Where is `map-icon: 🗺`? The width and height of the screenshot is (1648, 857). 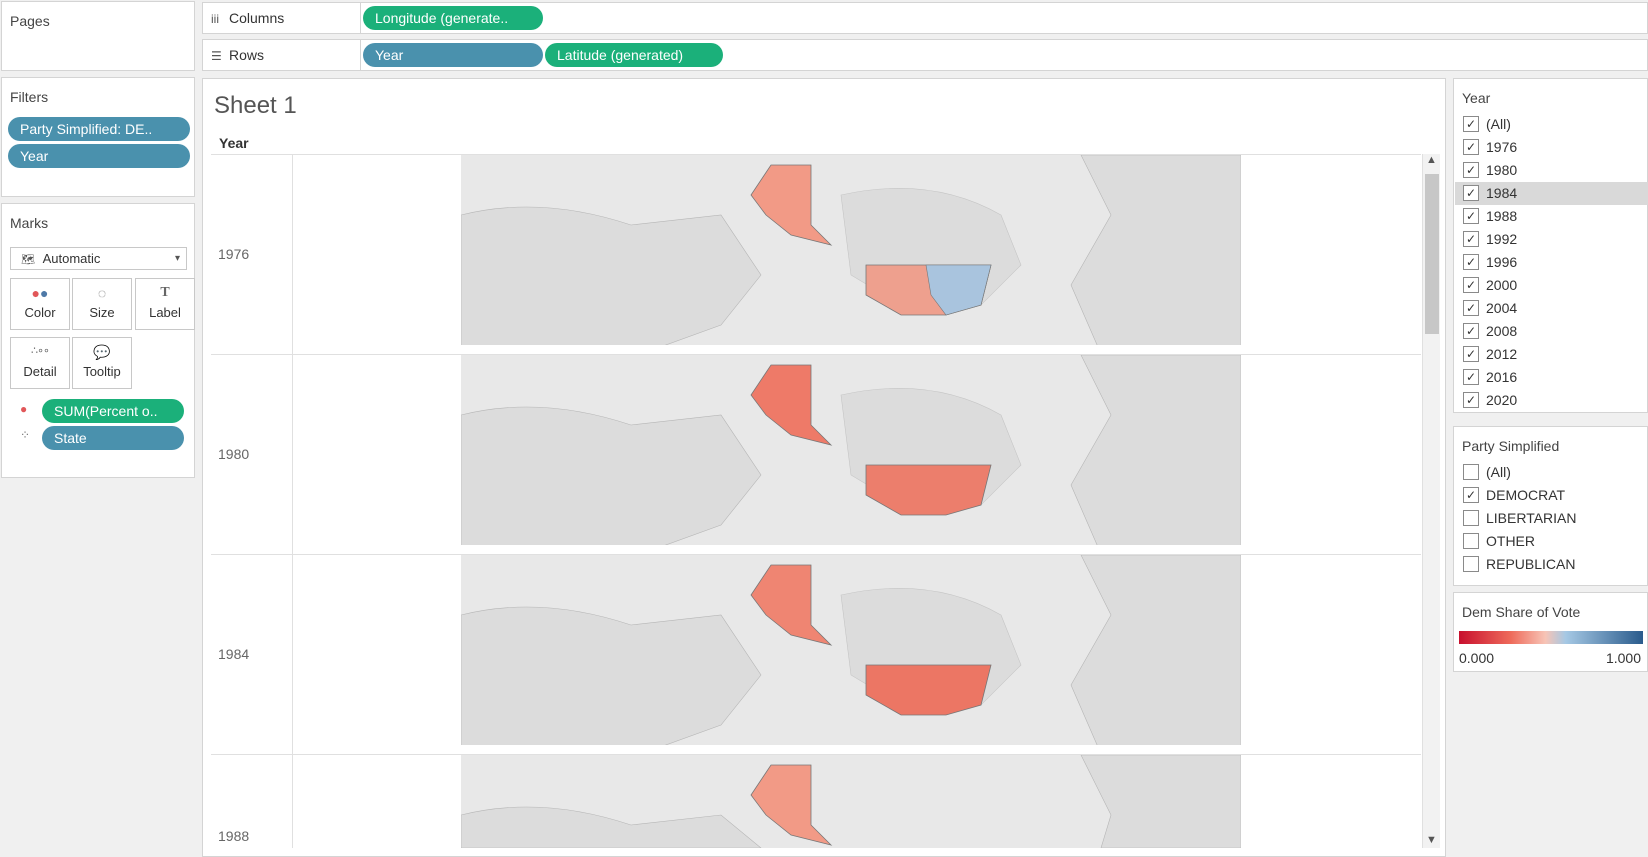 map-icon: 🗺 is located at coordinates (28, 260).